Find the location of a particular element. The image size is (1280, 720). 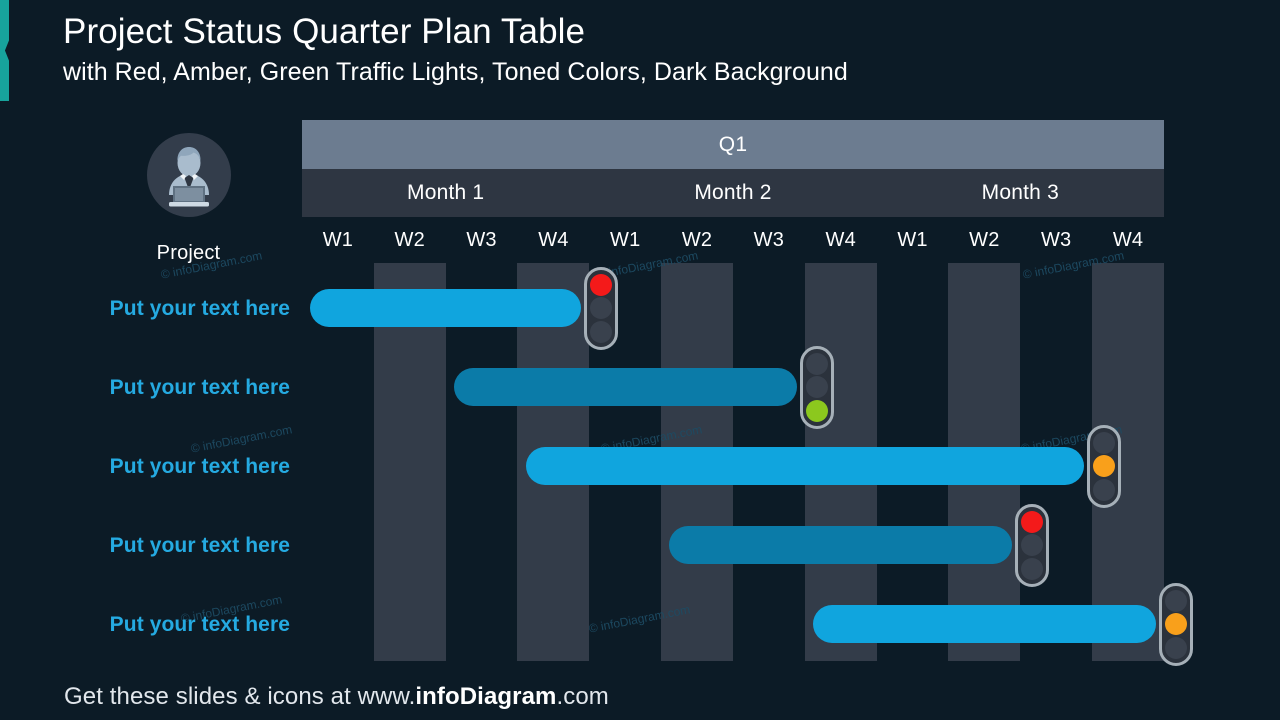

left-accent-bar is located at coordinates (4, 50).